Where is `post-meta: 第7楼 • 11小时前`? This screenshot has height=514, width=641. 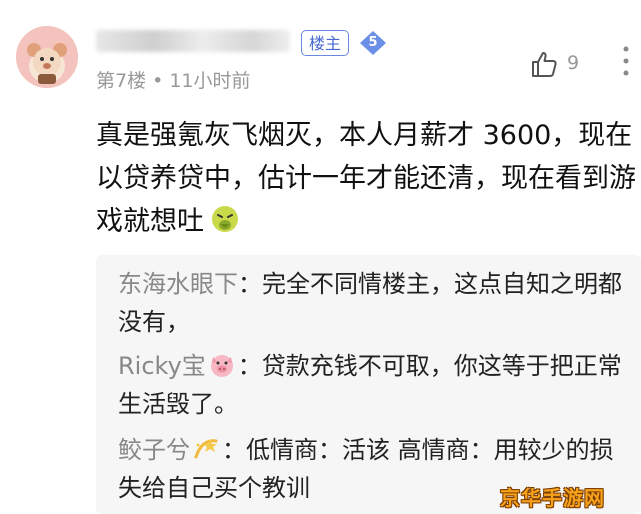 post-meta: 第7楼 • 11小时前 is located at coordinates (173, 79).